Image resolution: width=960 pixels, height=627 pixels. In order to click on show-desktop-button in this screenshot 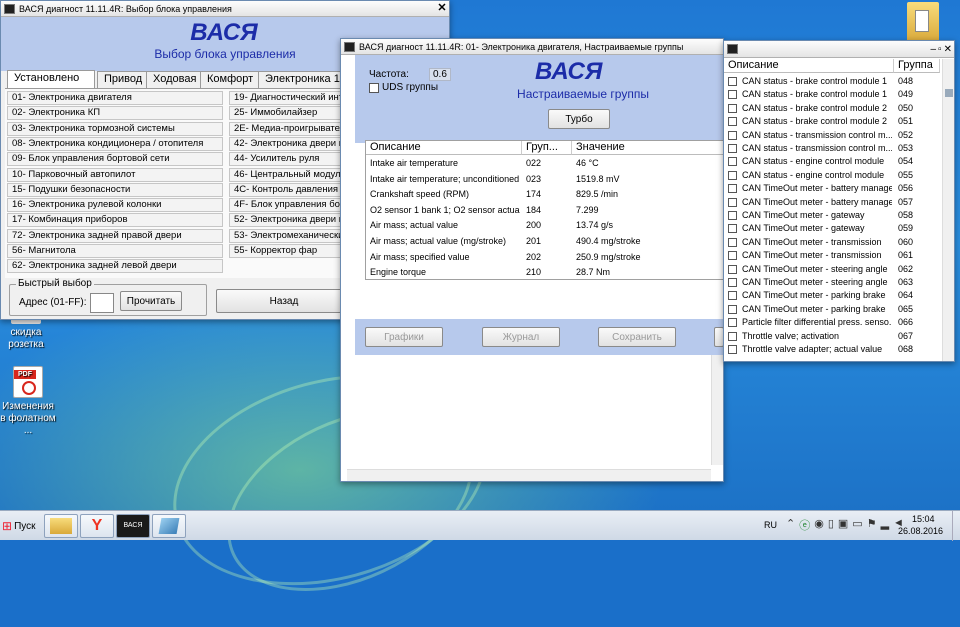, I will do `click(956, 526)`.